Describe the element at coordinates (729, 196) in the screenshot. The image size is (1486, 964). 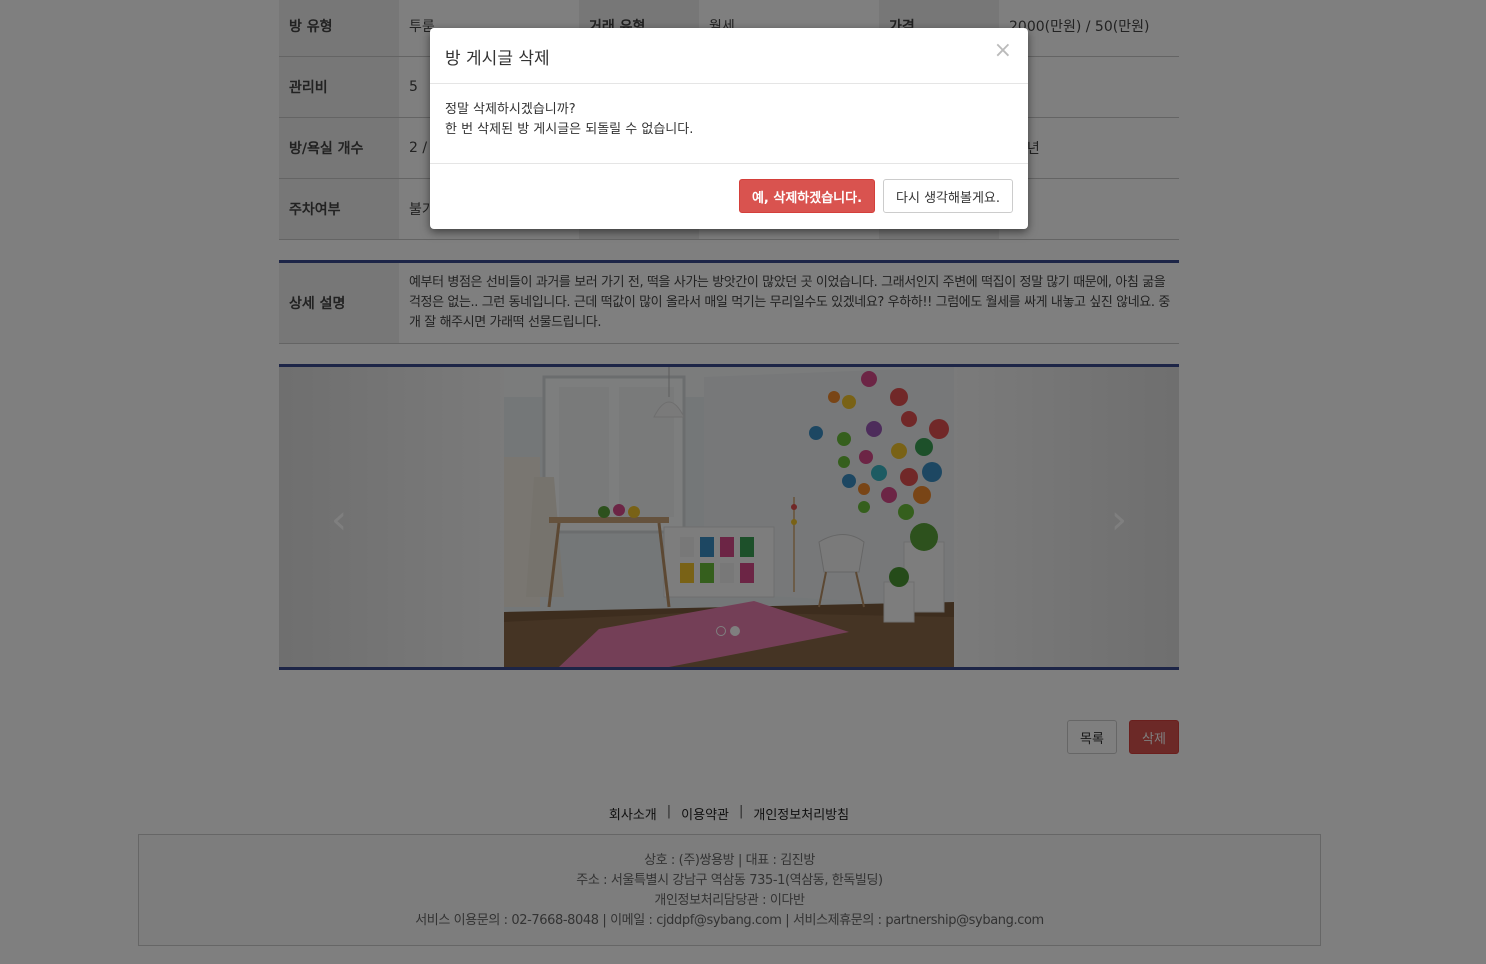
I see `modal-footer: 예, 삭제하겠습니다. 다시 생각해볼게요.` at that location.